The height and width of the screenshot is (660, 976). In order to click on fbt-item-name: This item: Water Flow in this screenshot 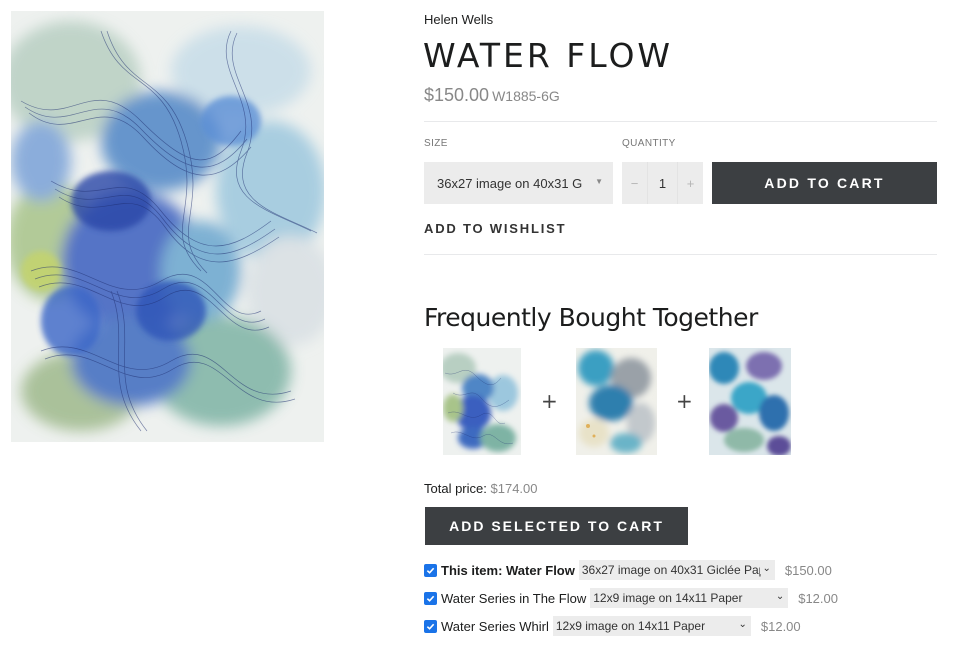, I will do `click(508, 570)`.